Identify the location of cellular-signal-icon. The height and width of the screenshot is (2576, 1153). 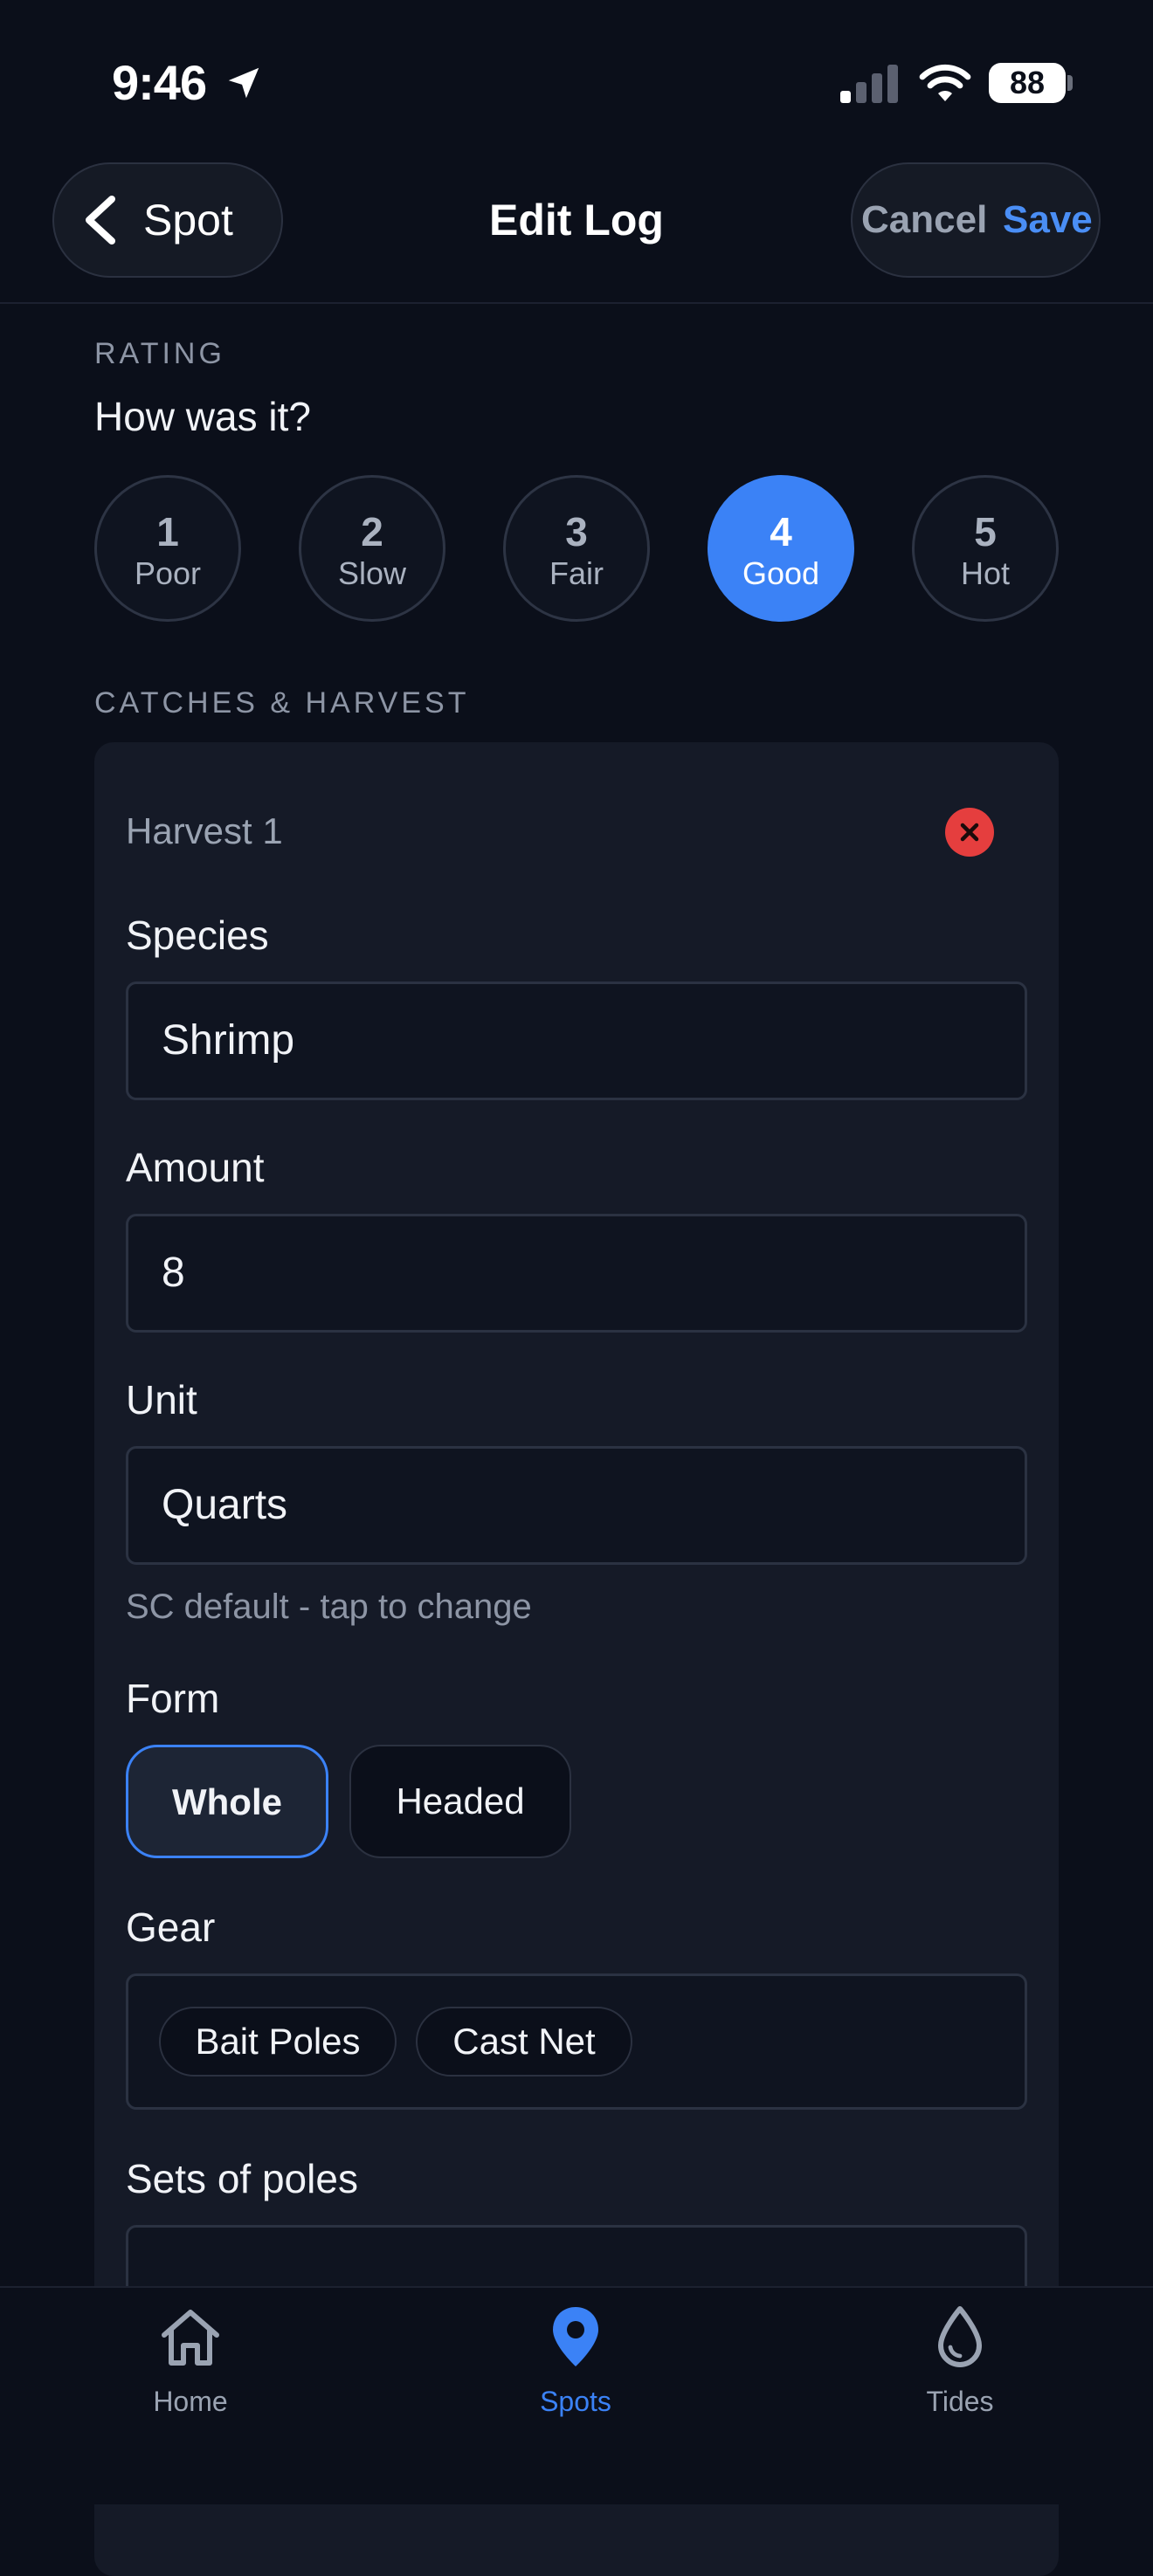
(869, 84).